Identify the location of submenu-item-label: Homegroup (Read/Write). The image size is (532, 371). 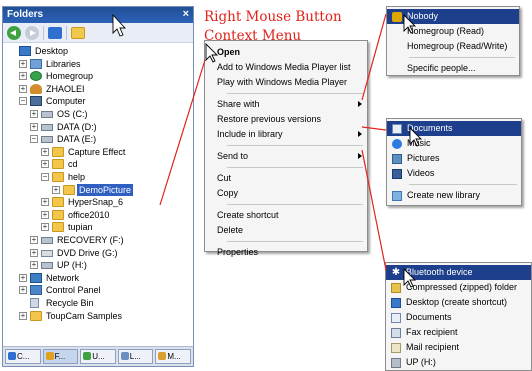
(457, 46).